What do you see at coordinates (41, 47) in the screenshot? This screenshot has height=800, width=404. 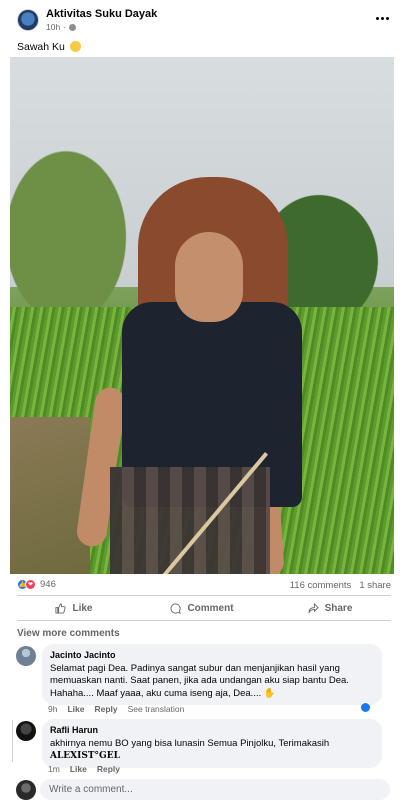 I see `caption-text: Sawah Ku` at bounding box center [41, 47].